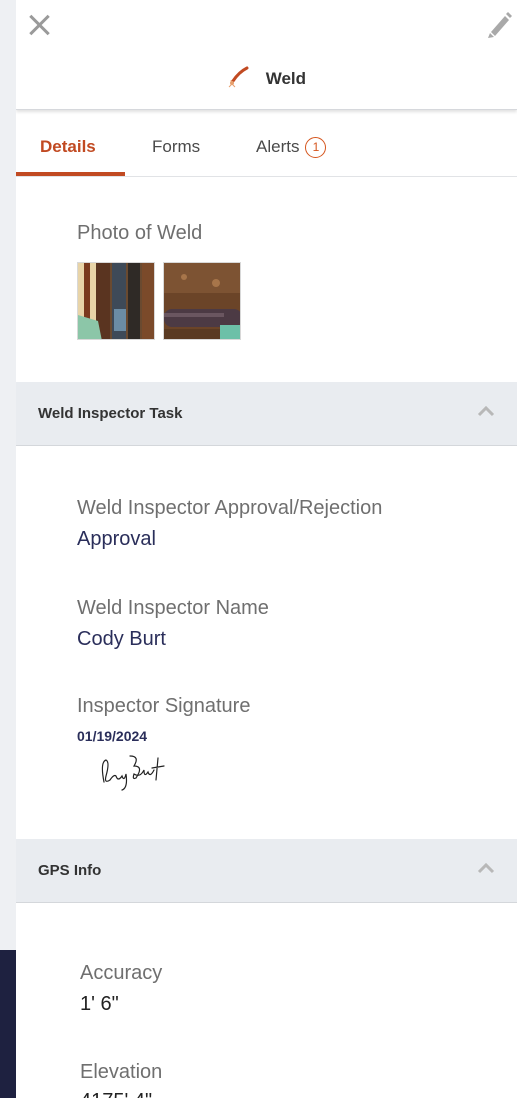 This screenshot has width=517, height=1098. I want to click on tab-alerts: Alerts 1, so click(291, 147).